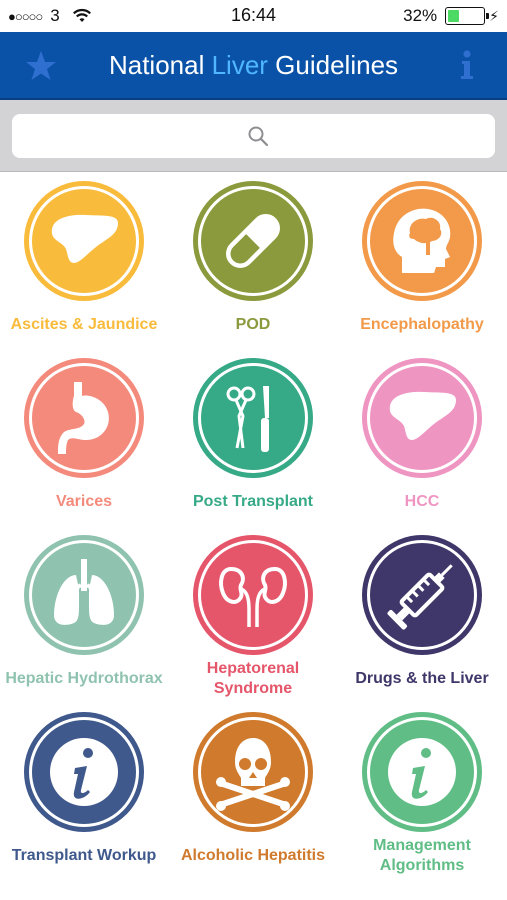 The width and height of the screenshot is (507, 900). Describe the element at coordinates (247, 419) in the screenshot. I see `surgical-tools-icon` at that location.